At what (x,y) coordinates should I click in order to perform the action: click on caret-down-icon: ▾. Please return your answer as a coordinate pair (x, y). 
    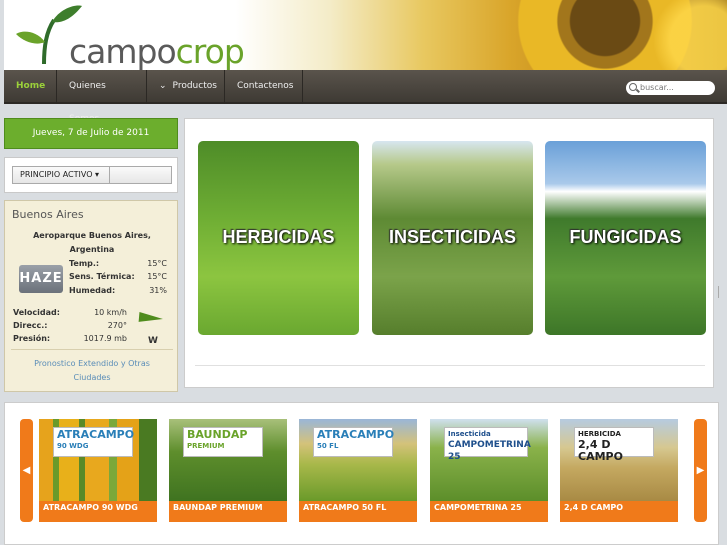
    Looking at the image, I should click on (97, 174).